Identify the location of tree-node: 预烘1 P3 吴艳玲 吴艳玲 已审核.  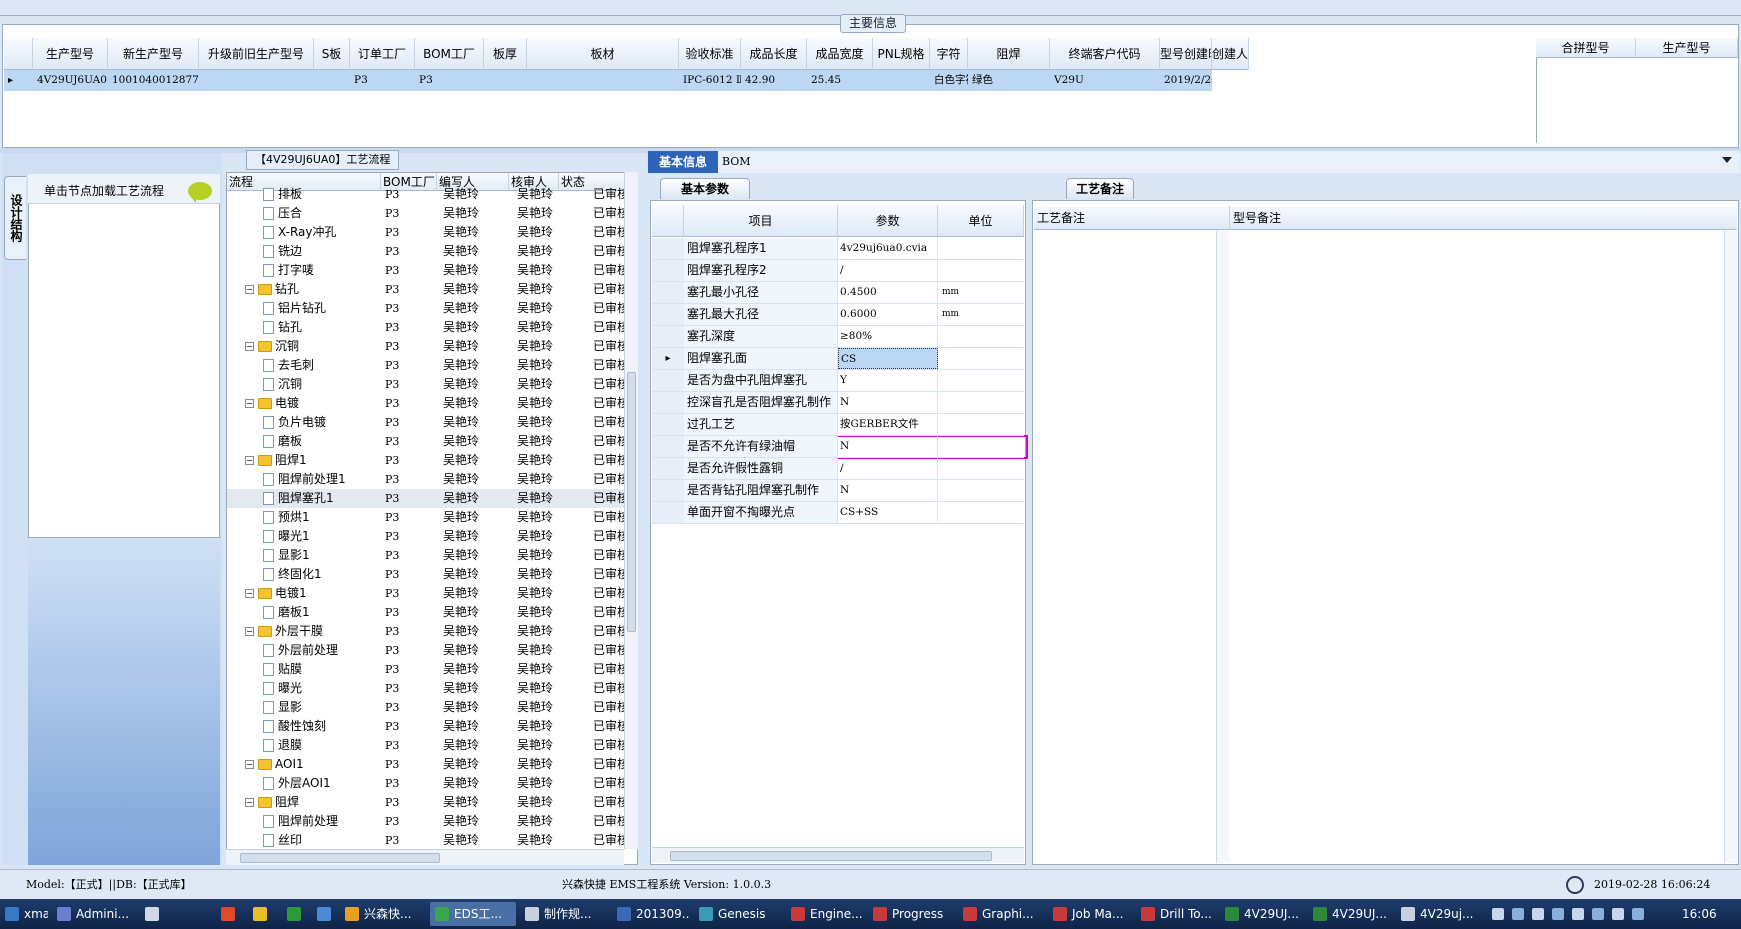
(432, 517).